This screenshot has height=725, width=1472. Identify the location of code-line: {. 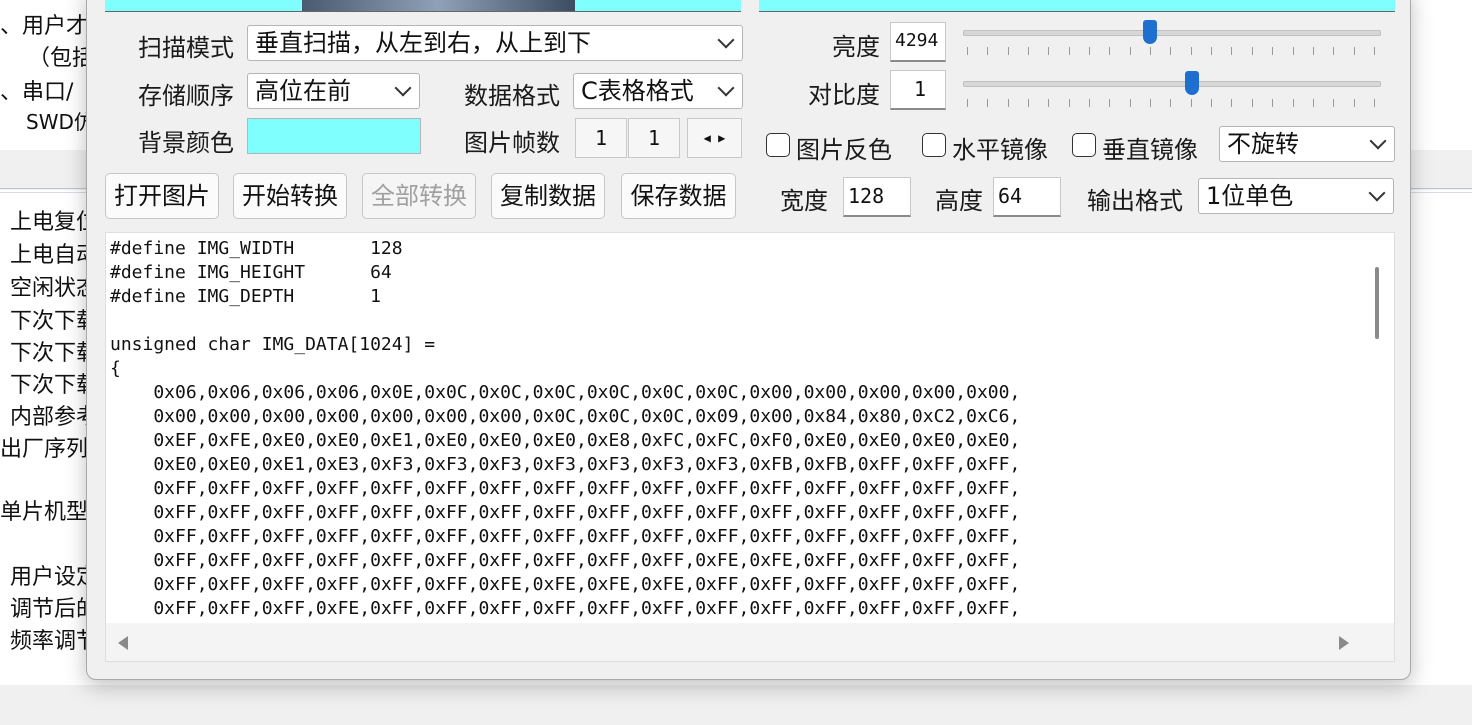
(115, 368).